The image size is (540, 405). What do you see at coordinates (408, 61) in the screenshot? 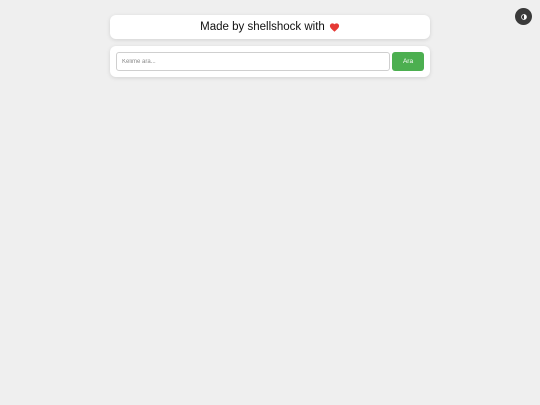
I see `search-button: Ara` at bounding box center [408, 61].